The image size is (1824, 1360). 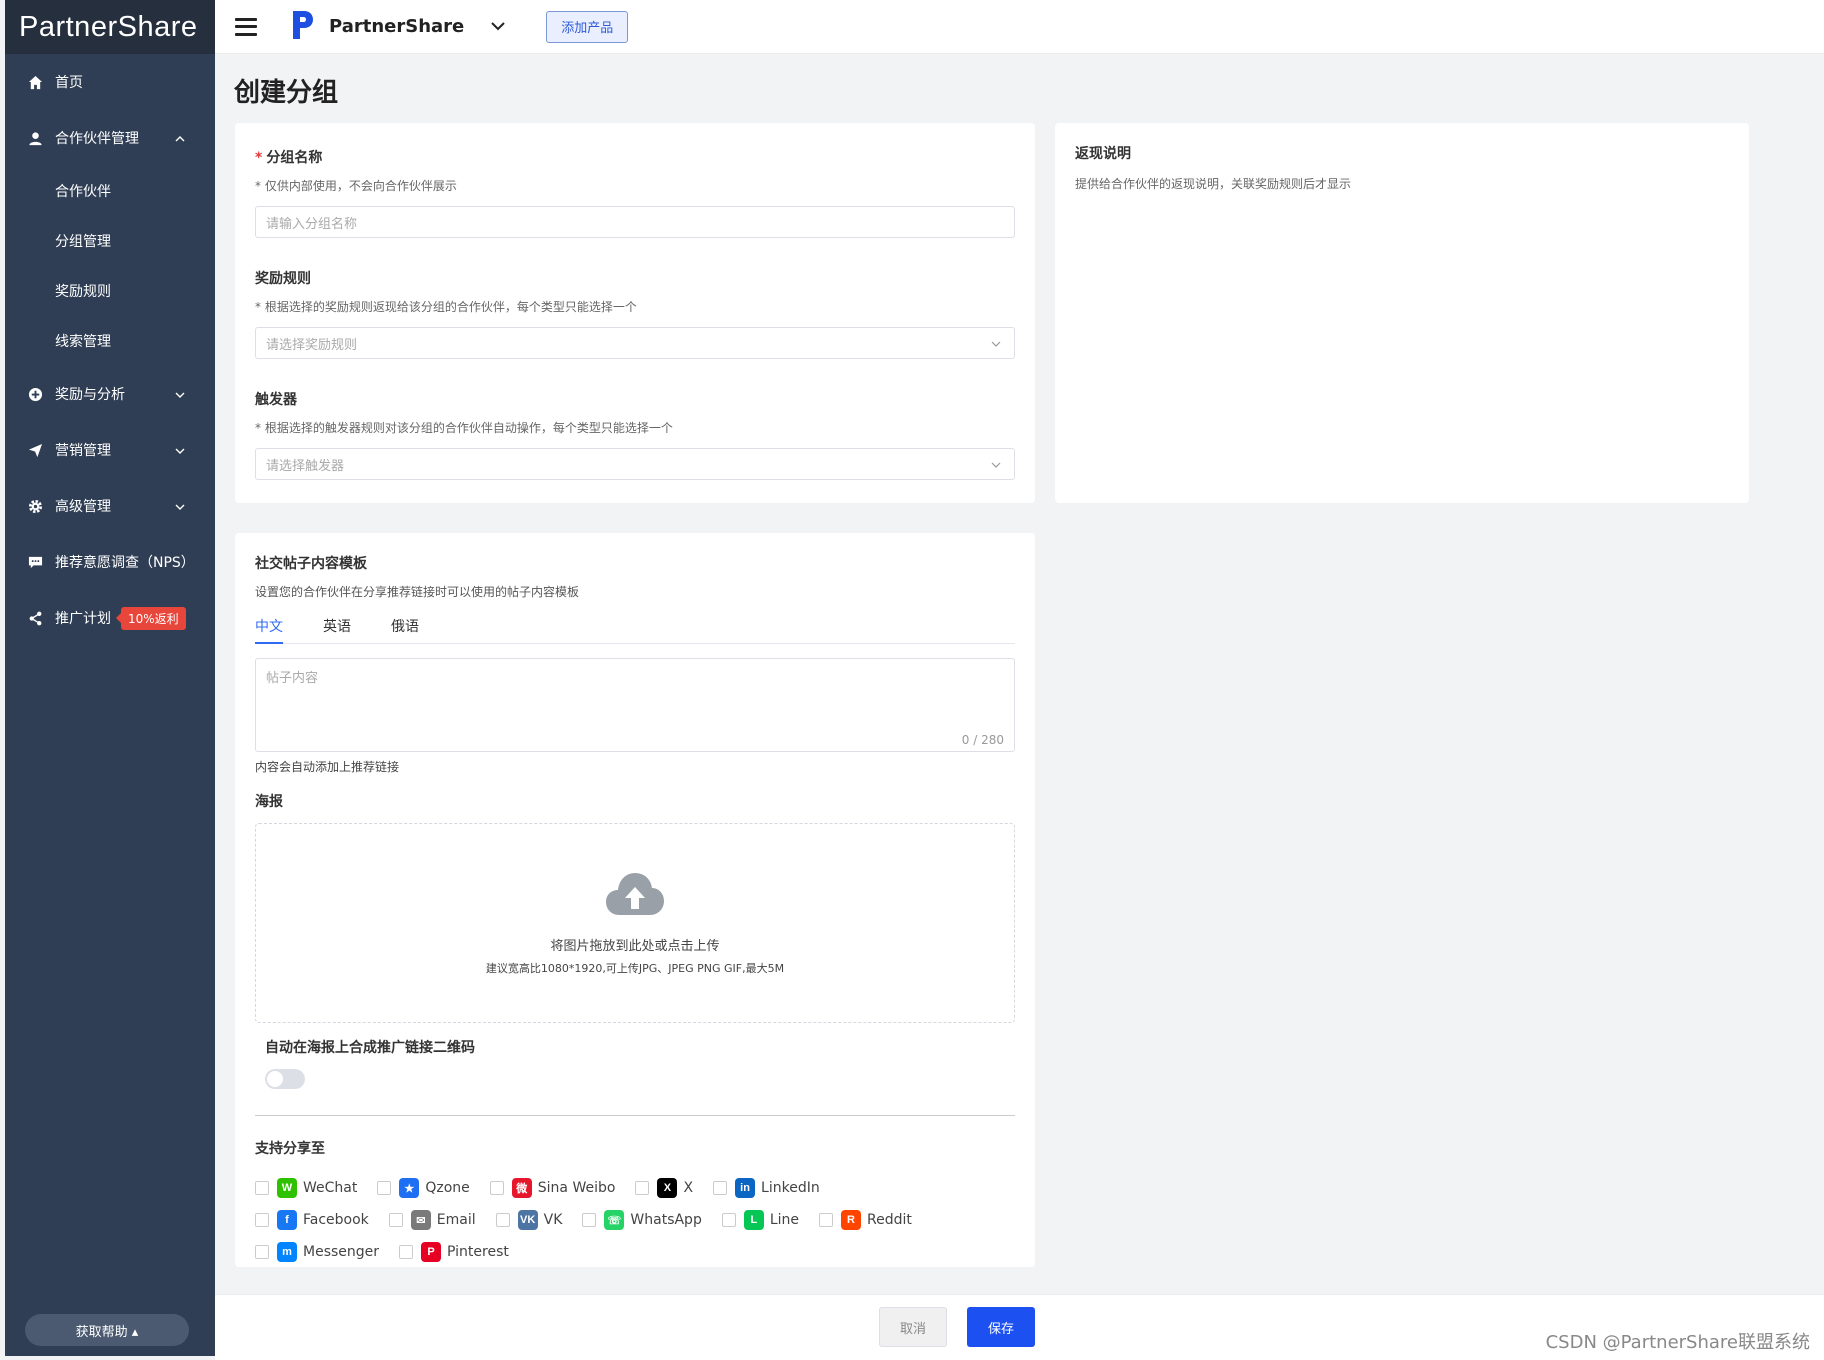 I want to click on share-option-x: XX, so click(x=664, y=1188).